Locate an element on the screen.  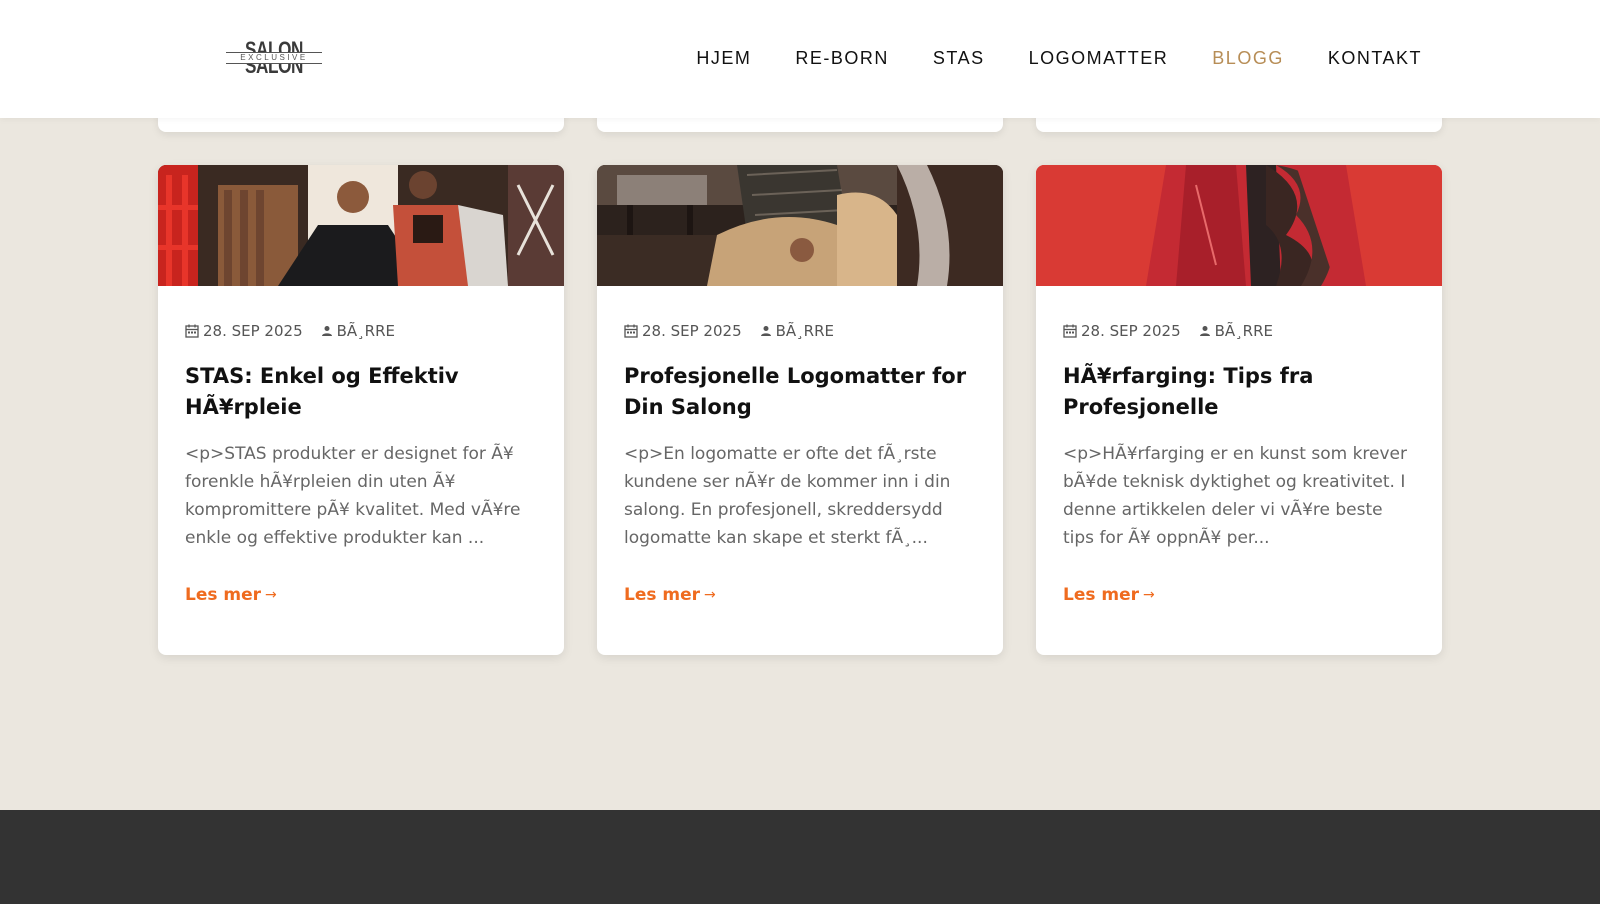
salon-exclusive-logo: SALON SALON EXCLUSIVE is located at coordinates (274, 59).